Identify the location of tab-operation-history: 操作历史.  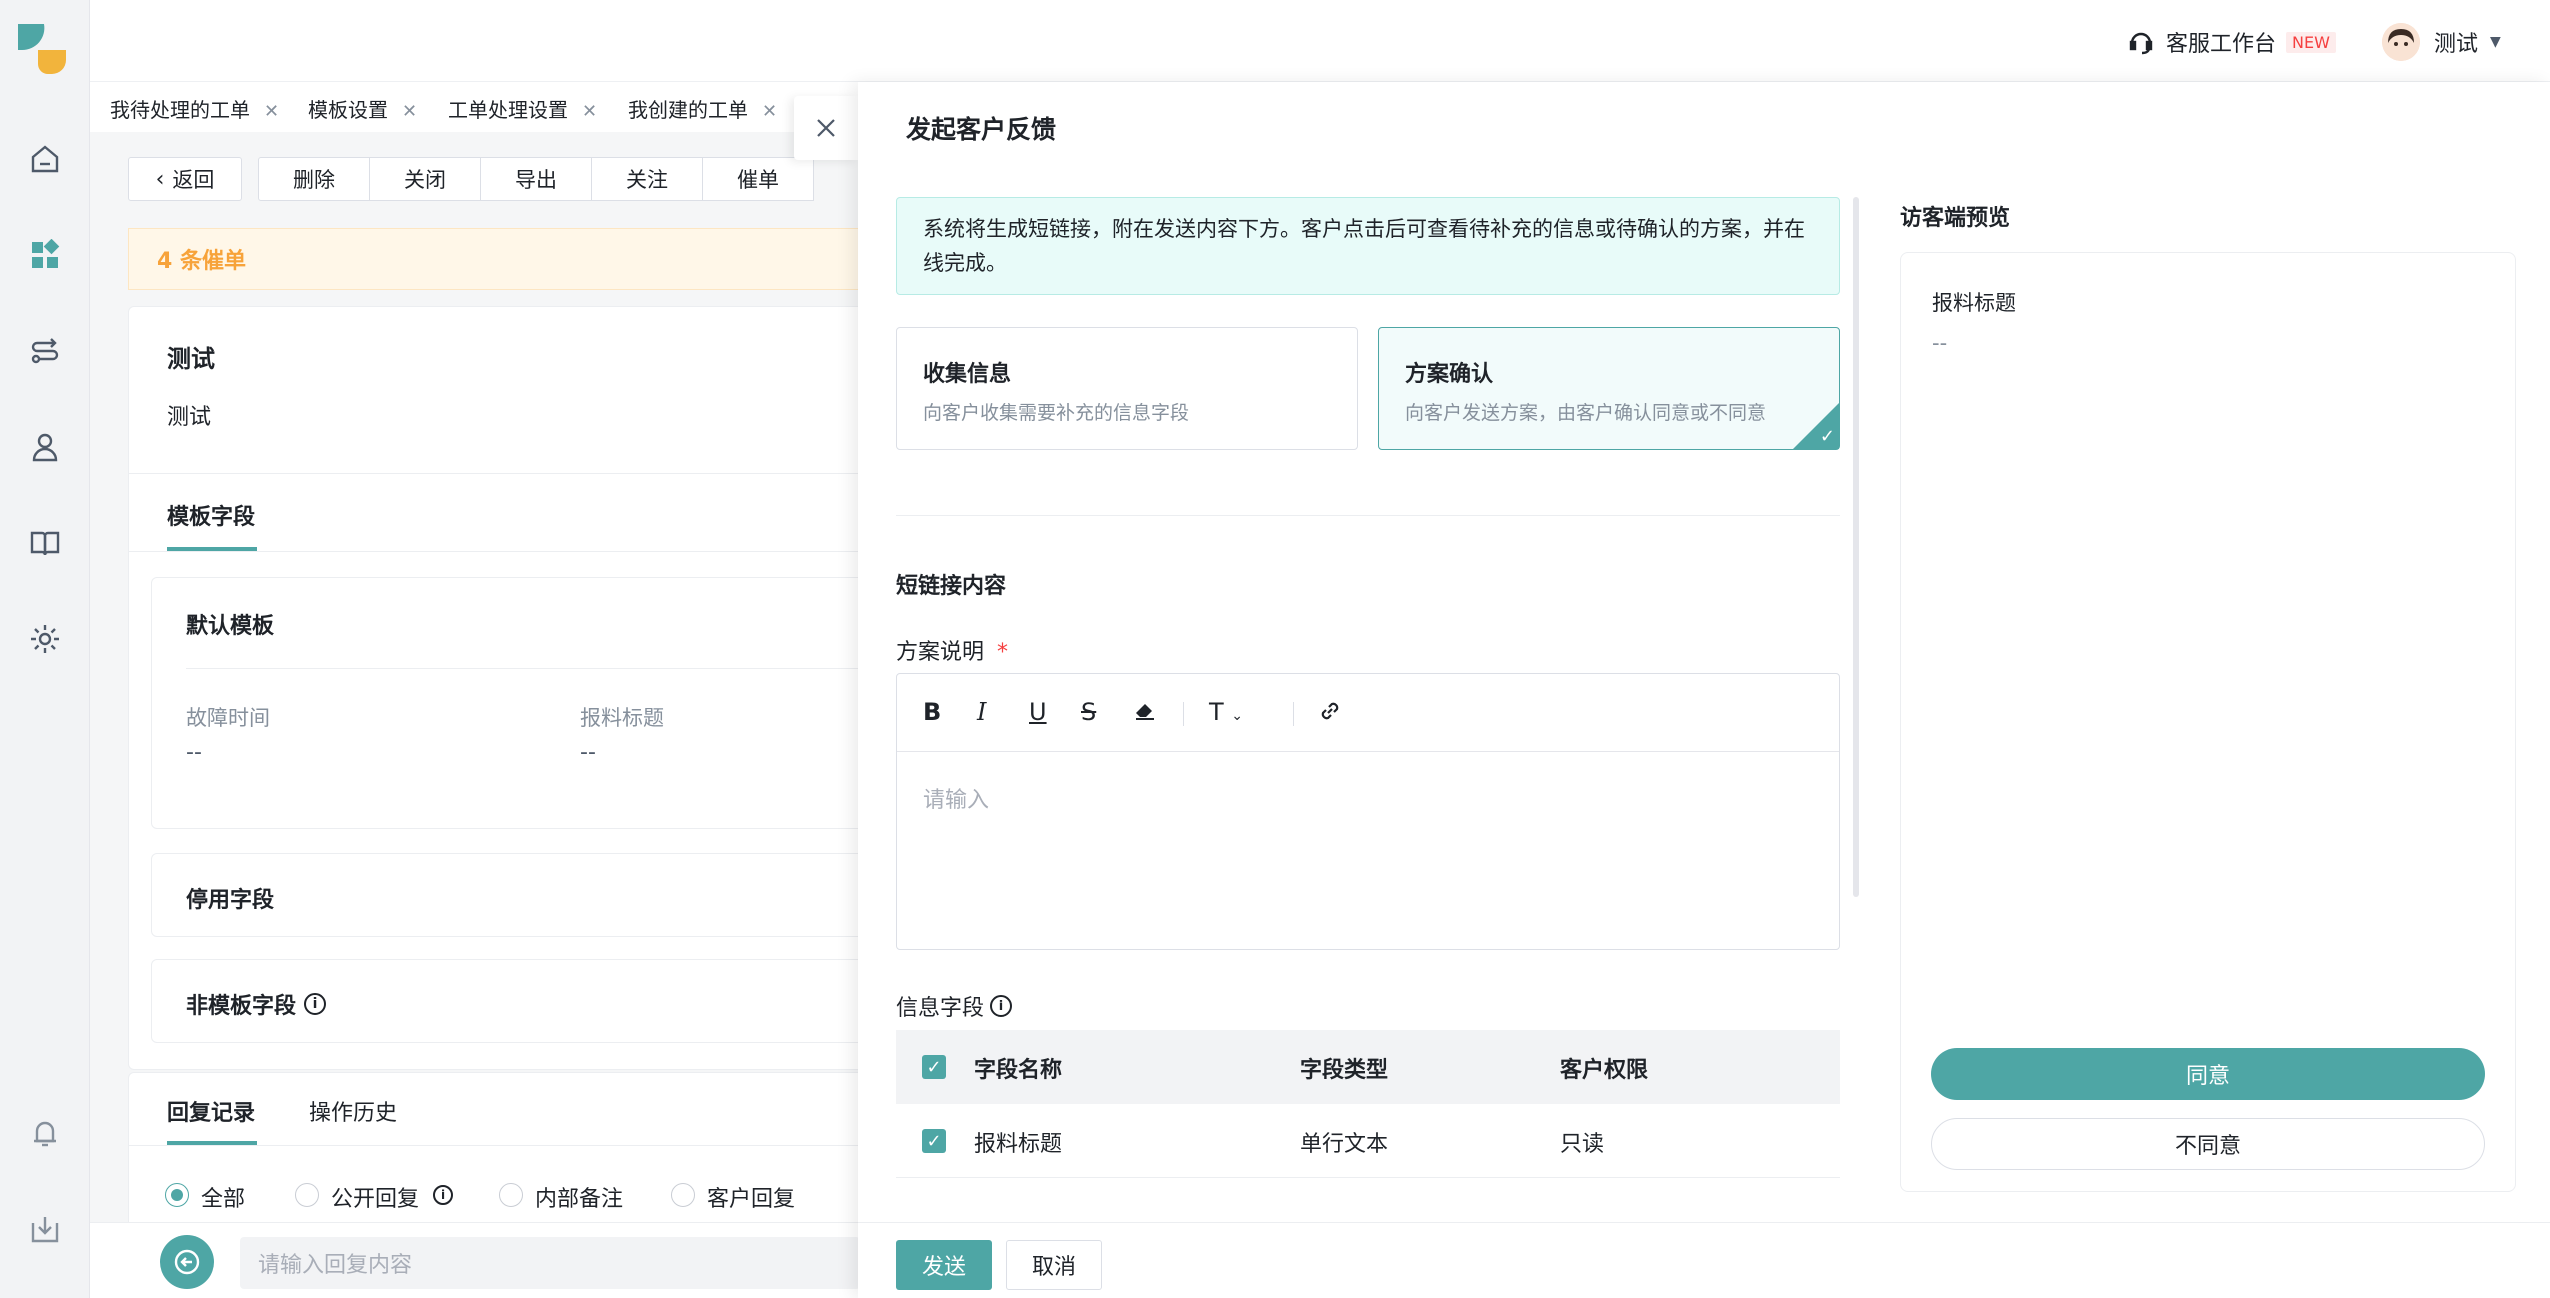
(353, 1111).